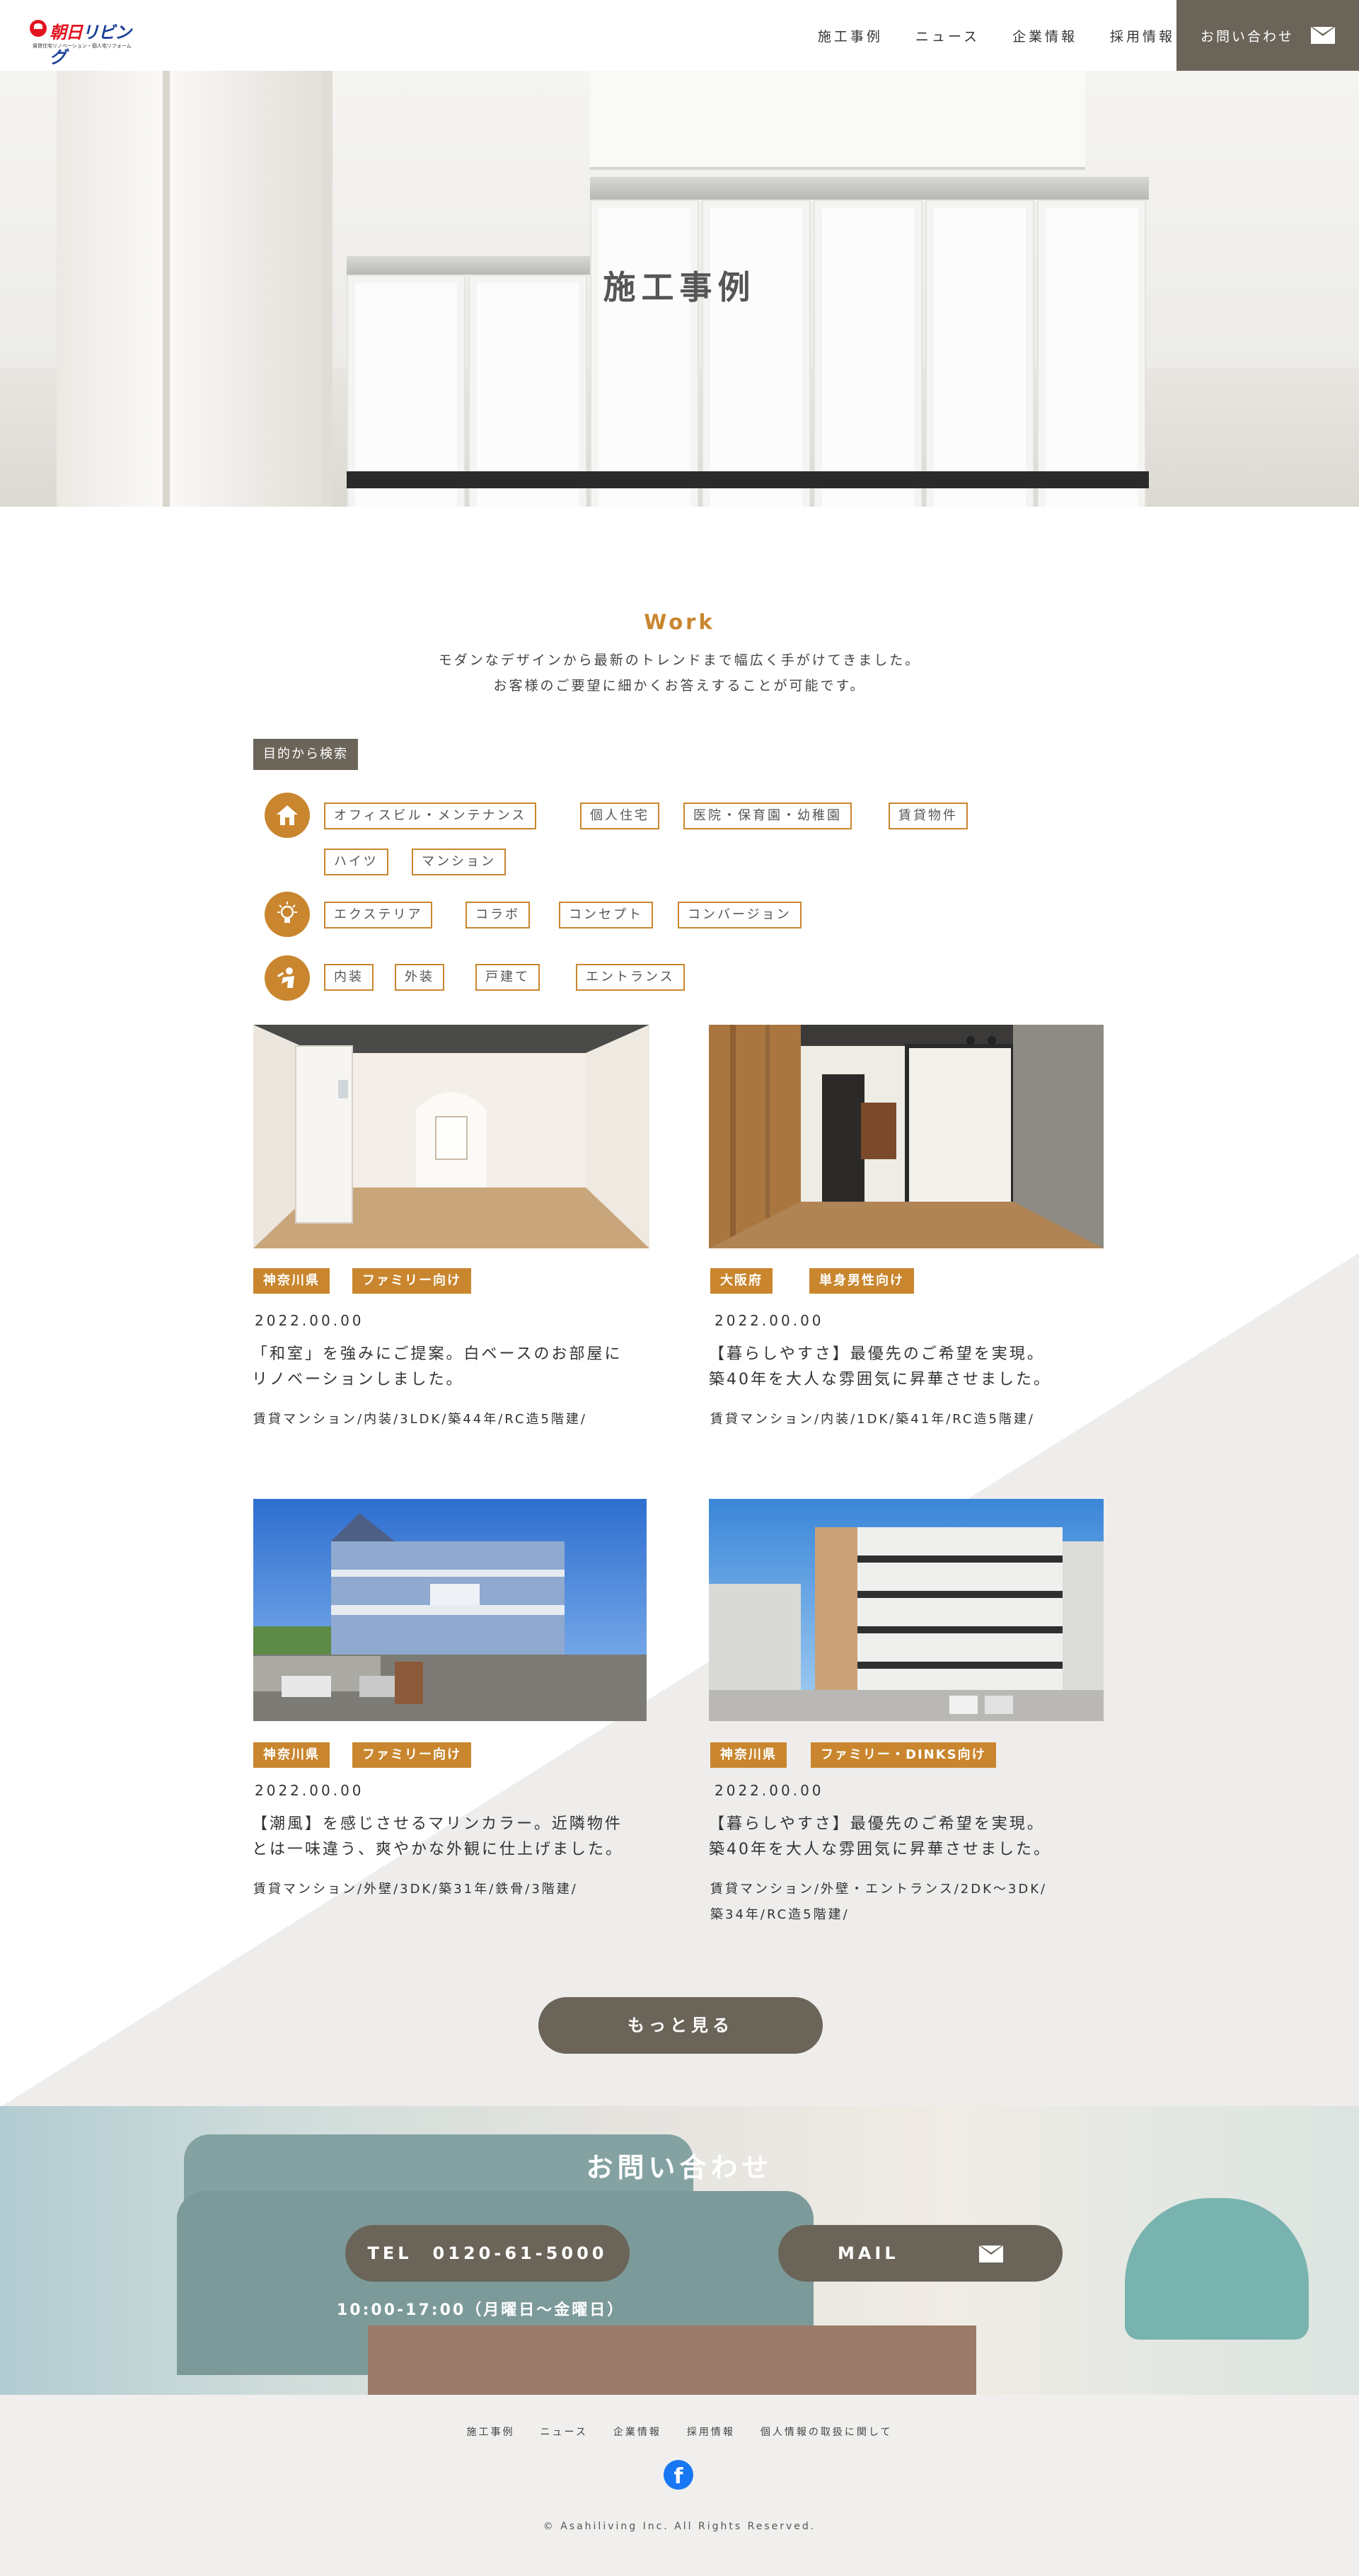 The height and width of the screenshot is (2576, 1359). What do you see at coordinates (82, 46) in the screenshot?
I see `logo-tagline: 賃貸住宅リノベーション・個人宅リフォーム` at bounding box center [82, 46].